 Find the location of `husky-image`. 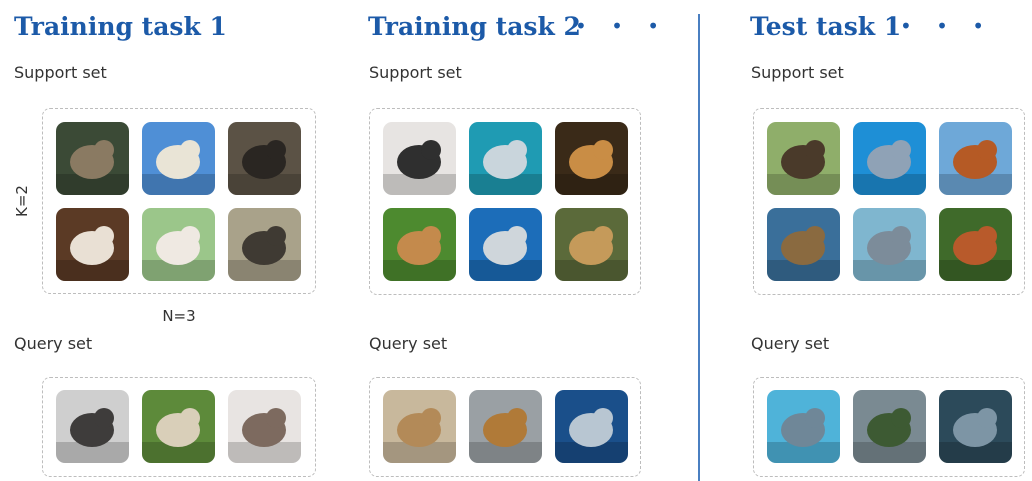

husky-image is located at coordinates (419, 158).